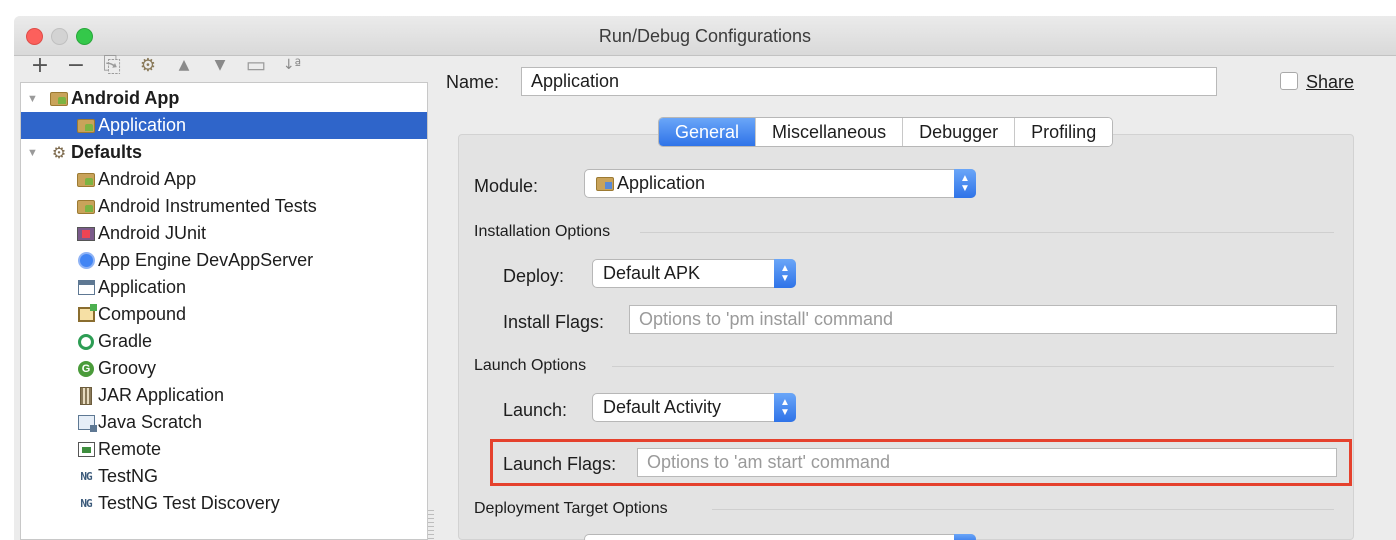 This screenshot has height=540, width=1396. Describe the element at coordinates (921, 462) in the screenshot. I see `annotation-highlight-box` at that location.